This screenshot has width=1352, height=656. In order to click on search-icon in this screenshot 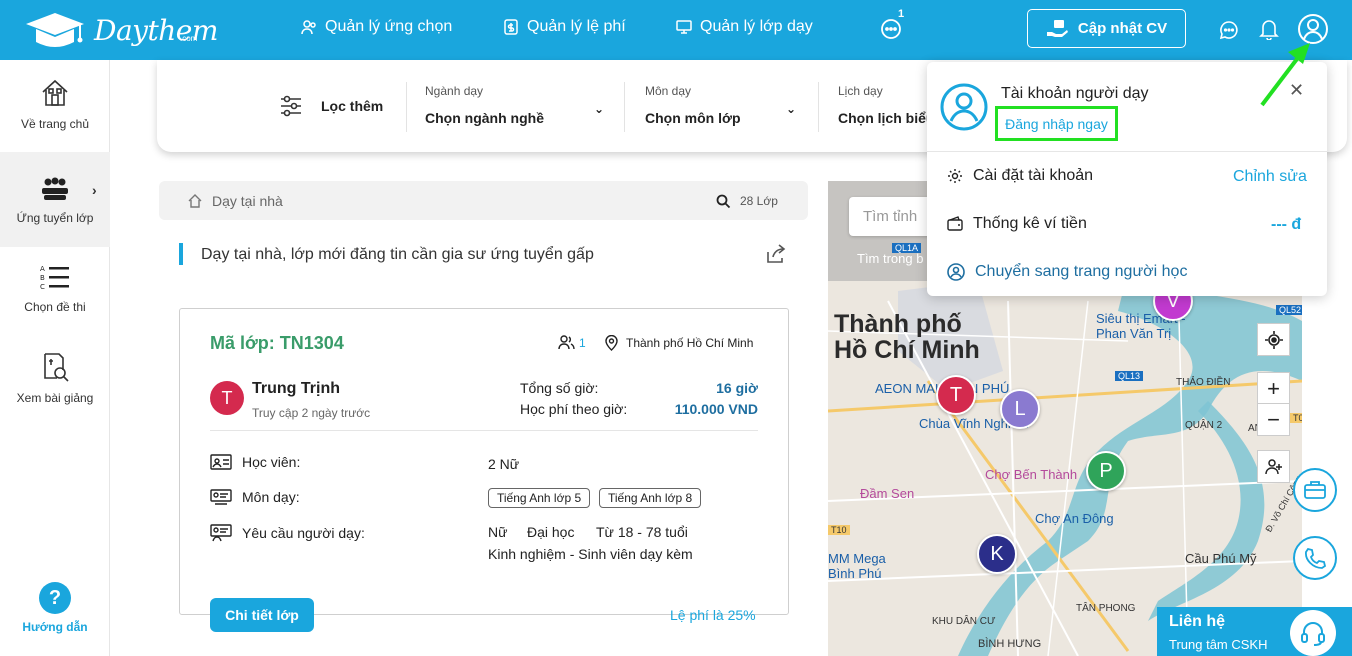, I will do `click(723, 201)`.